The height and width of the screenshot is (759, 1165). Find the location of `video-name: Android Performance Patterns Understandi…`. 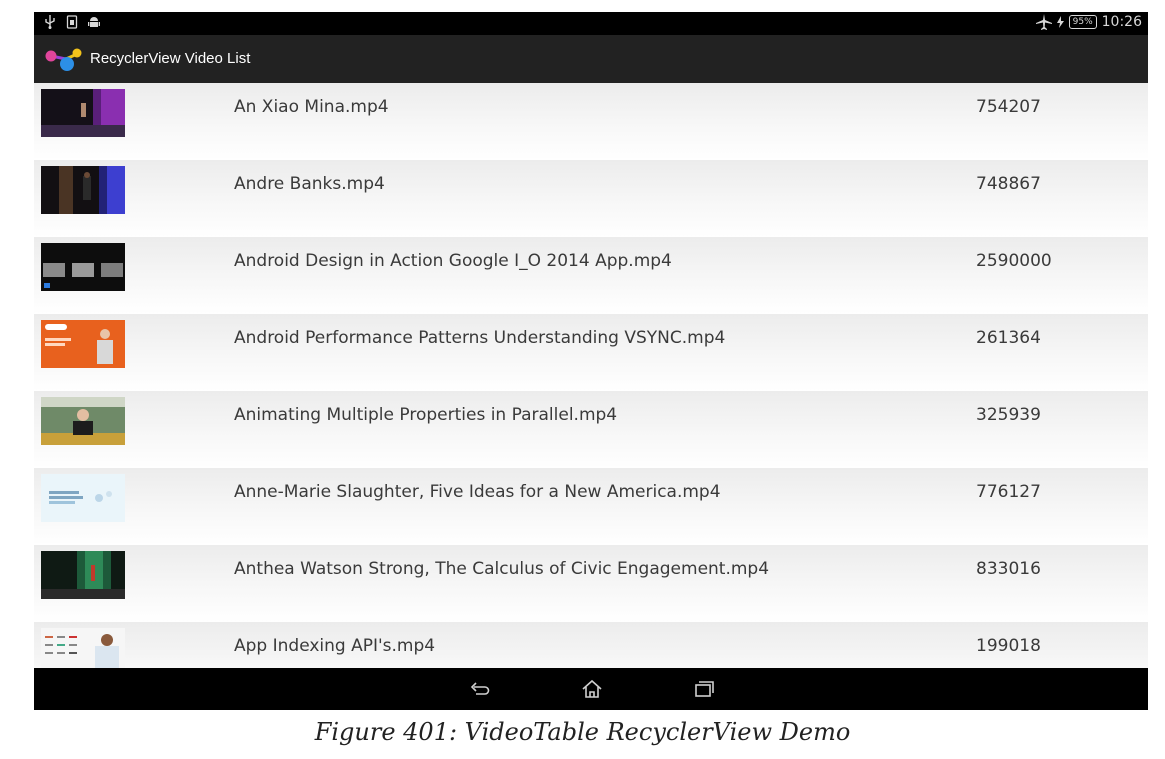

video-name: Android Performance Patterns Understandi… is located at coordinates (480, 338).